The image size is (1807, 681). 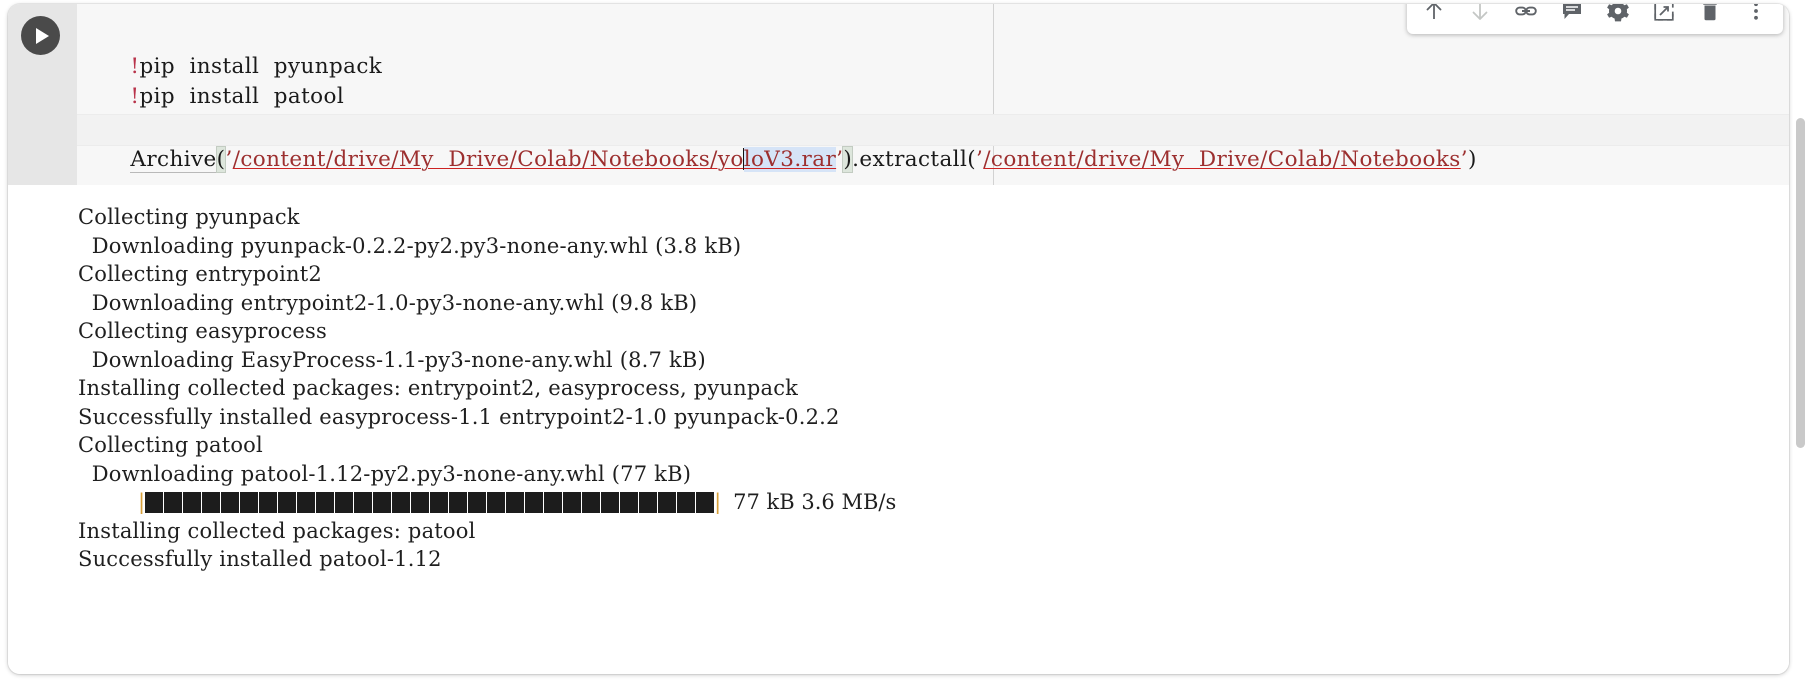 I want to click on code-token-path-2: /content/drive/My Drive/Colab/Notebooks, so click(x=1222, y=159).